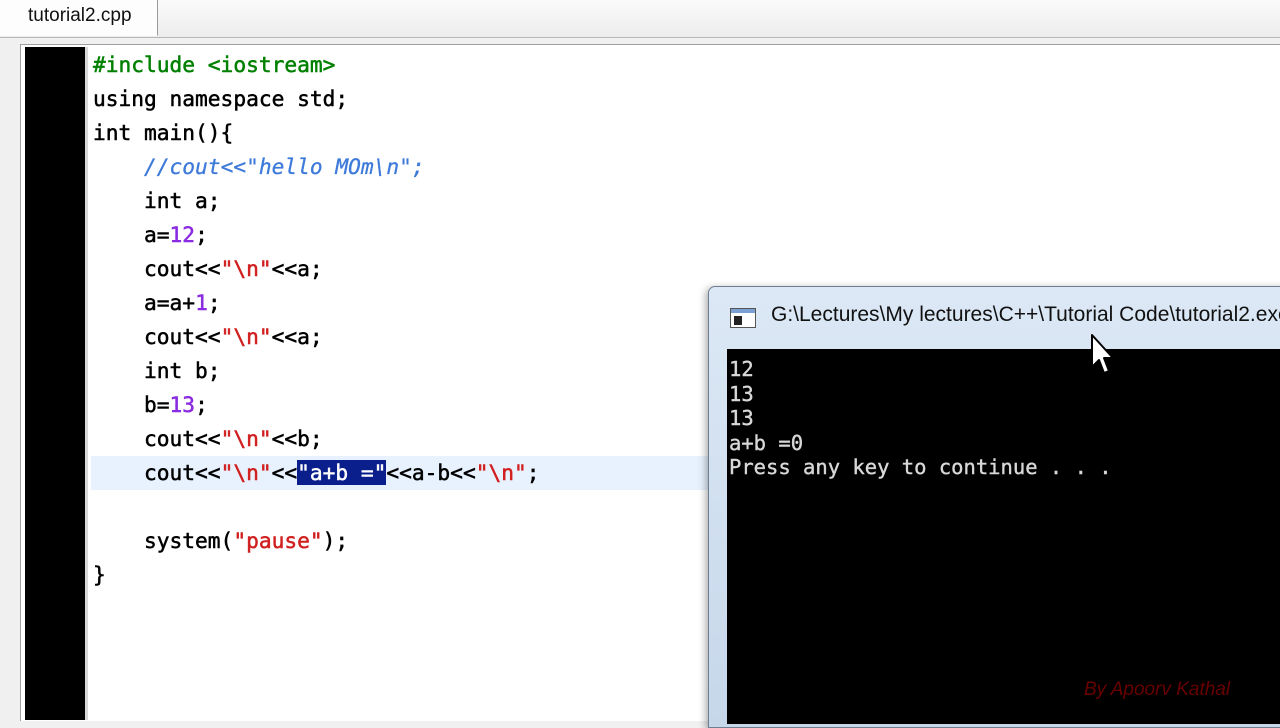 The height and width of the screenshot is (728, 1280). What do you see at coordinates (335, 541) in the screenshot?
I see `code-text: );` at bounding box center [335, 541].